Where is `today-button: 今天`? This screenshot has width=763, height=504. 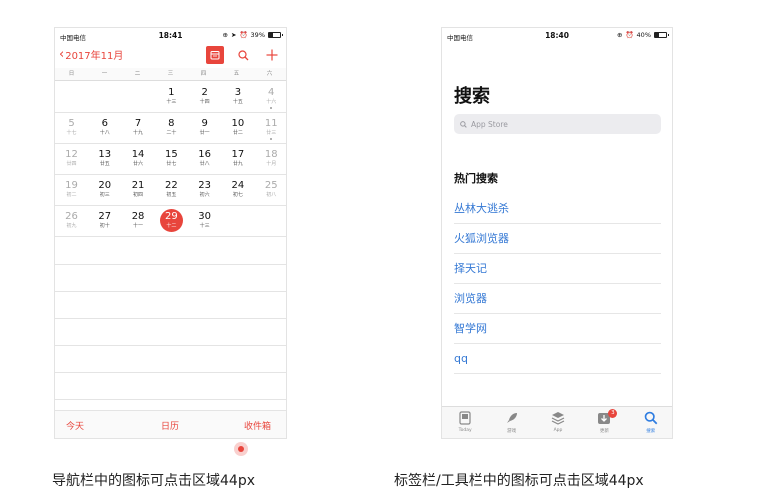 today-button: 今天 is located at coordinates (75, 425).